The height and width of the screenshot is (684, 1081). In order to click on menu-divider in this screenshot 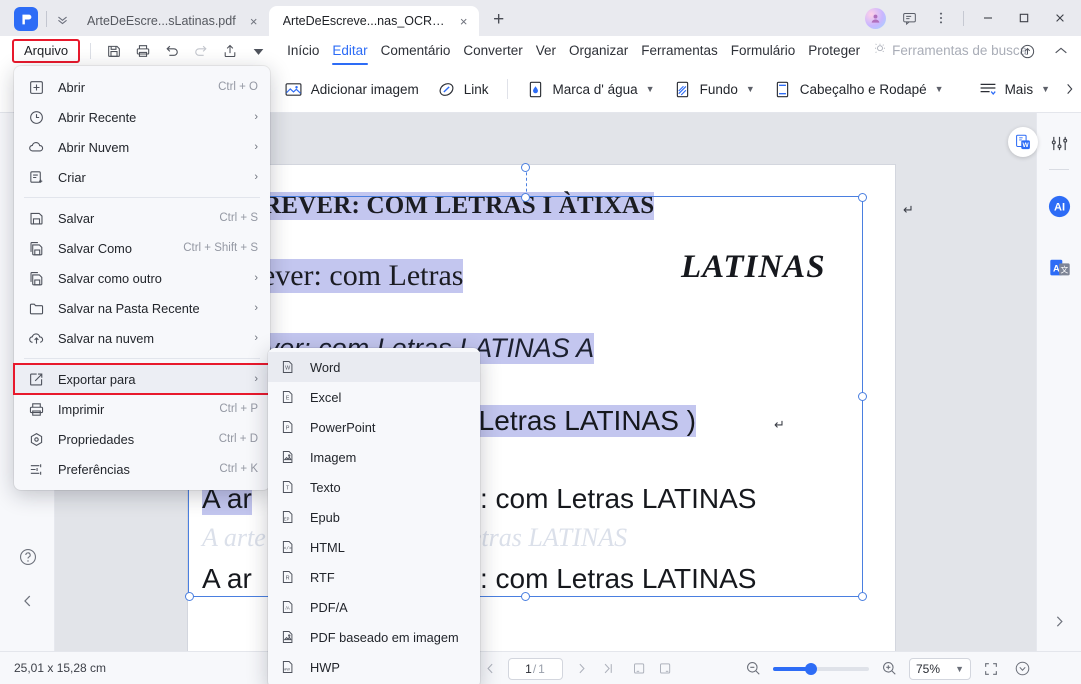, I will do `click(142, 358)`.